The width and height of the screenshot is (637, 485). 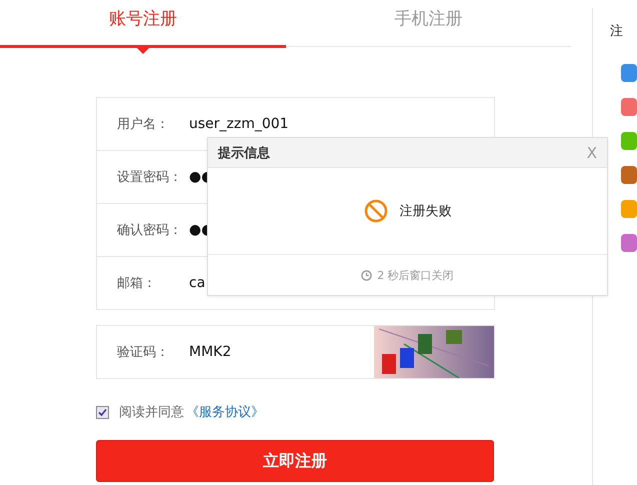 What do you see at coordinates (244, 153) in the screenshot?
I see `dialog-title: 提示信息` at bounding box center [244, 153].